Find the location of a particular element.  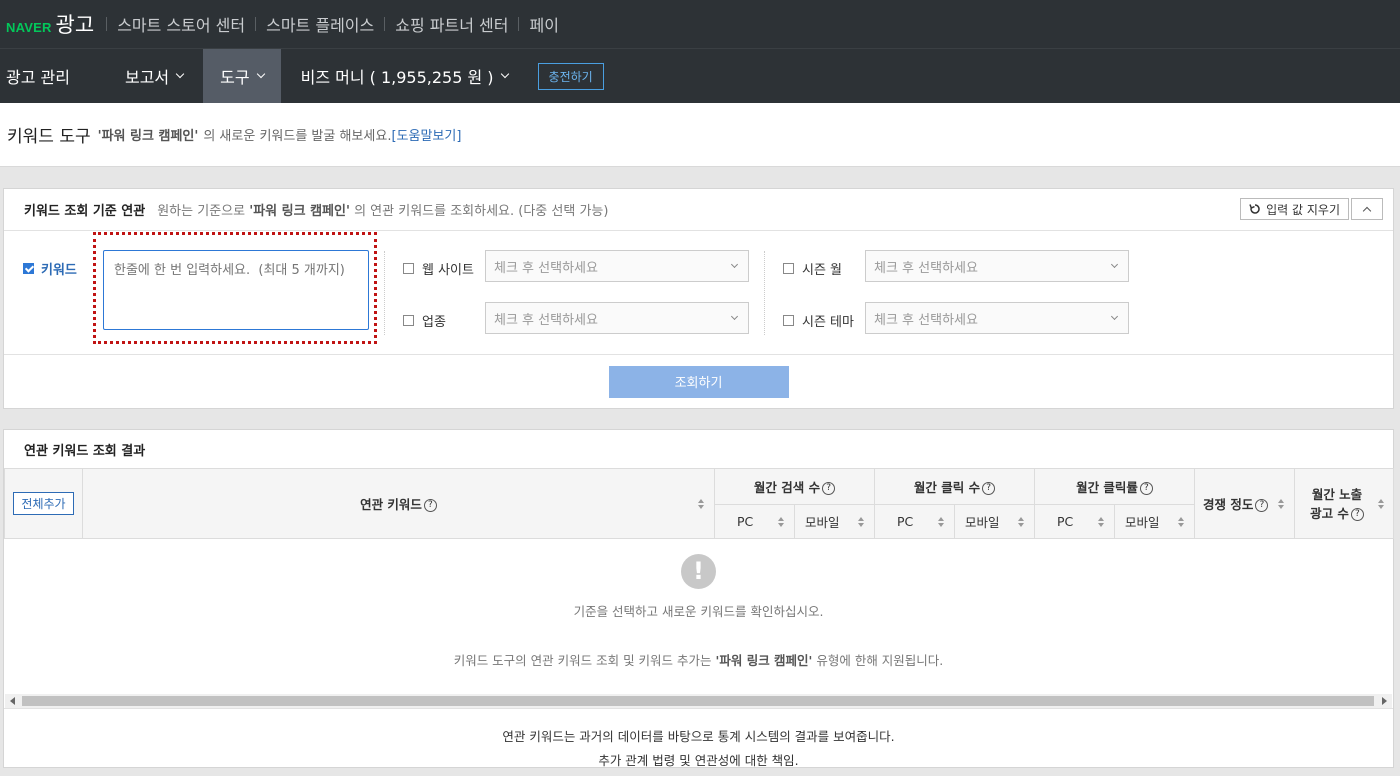

link-shopping-partner-center: 쇼핑 파트너 센터 is located at coordinates (451, 24).